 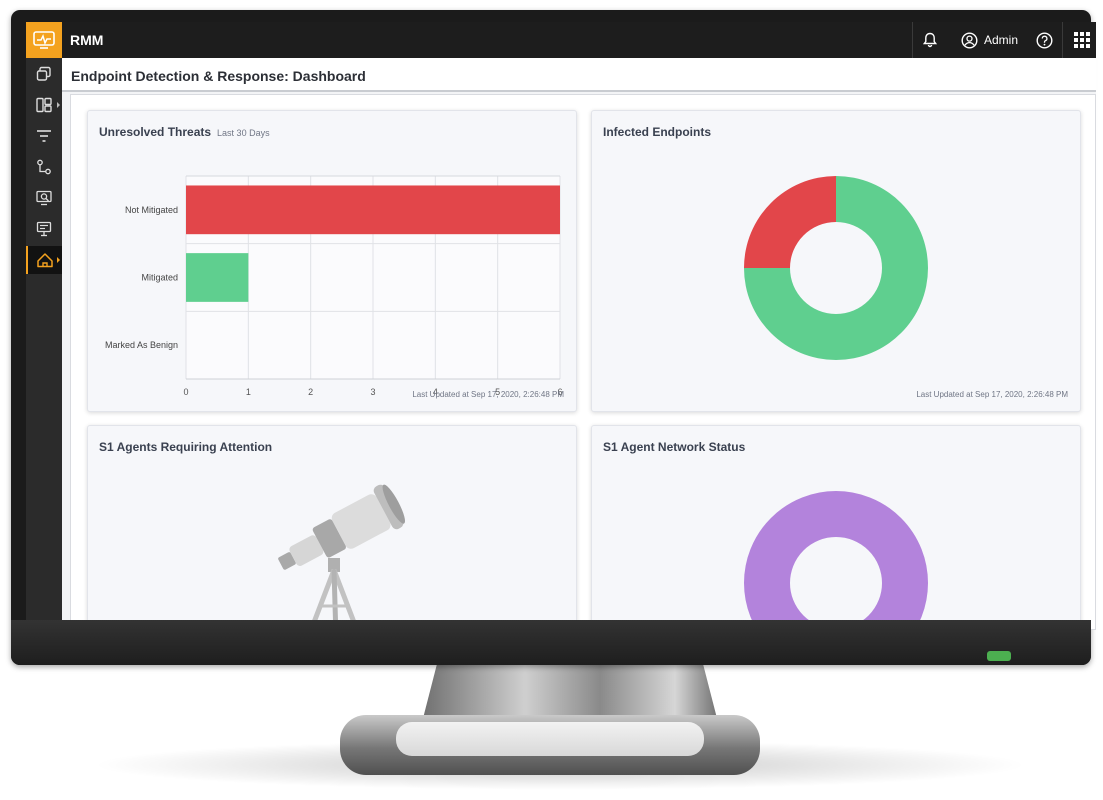 What do you see at coordinates (141, 345) in the screenshot?
I see `y-tick-label: Marked As Benign` at bounding box center [141, 345].